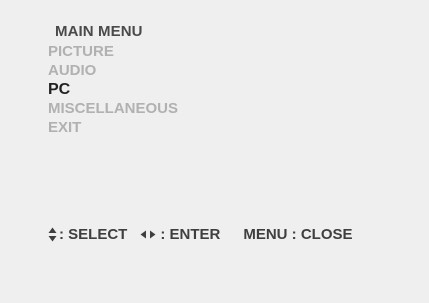  I want to click on up-down-arrows-icon, so click(52, 234).